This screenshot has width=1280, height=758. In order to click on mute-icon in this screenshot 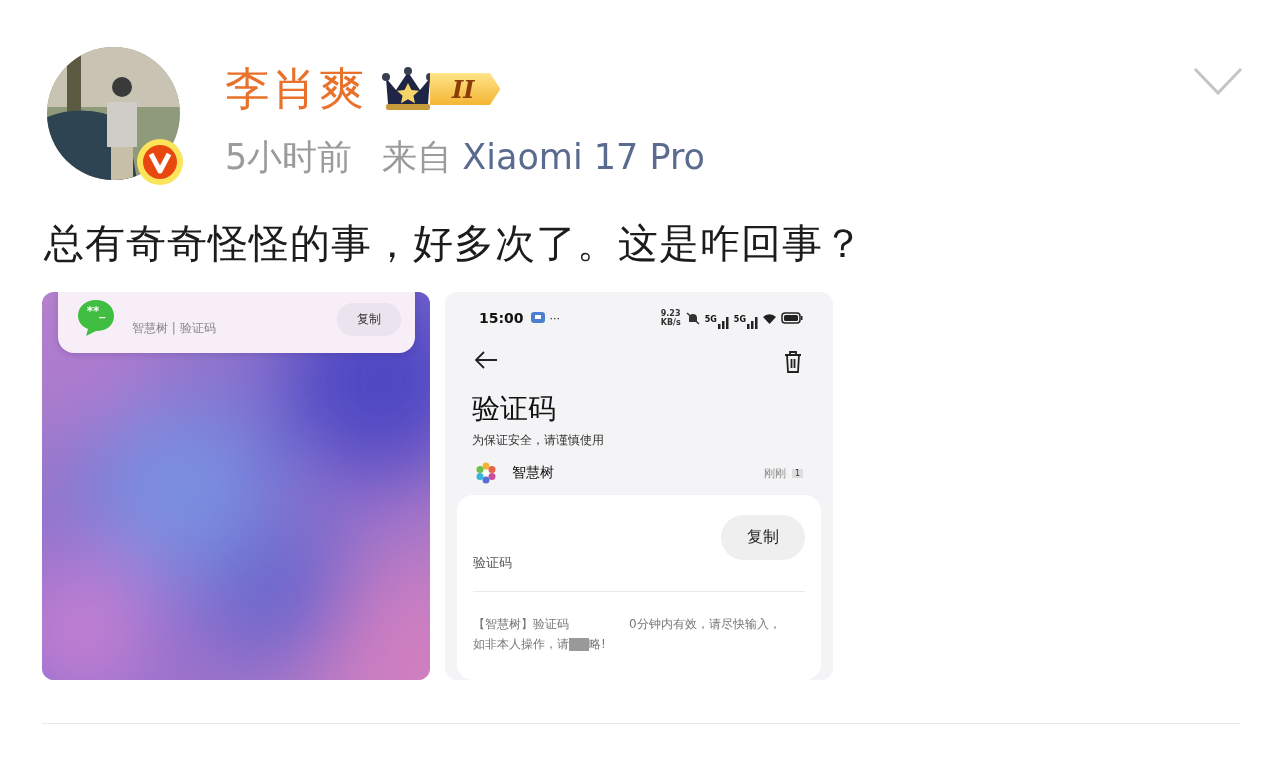, I will do `click(692, 318)`.